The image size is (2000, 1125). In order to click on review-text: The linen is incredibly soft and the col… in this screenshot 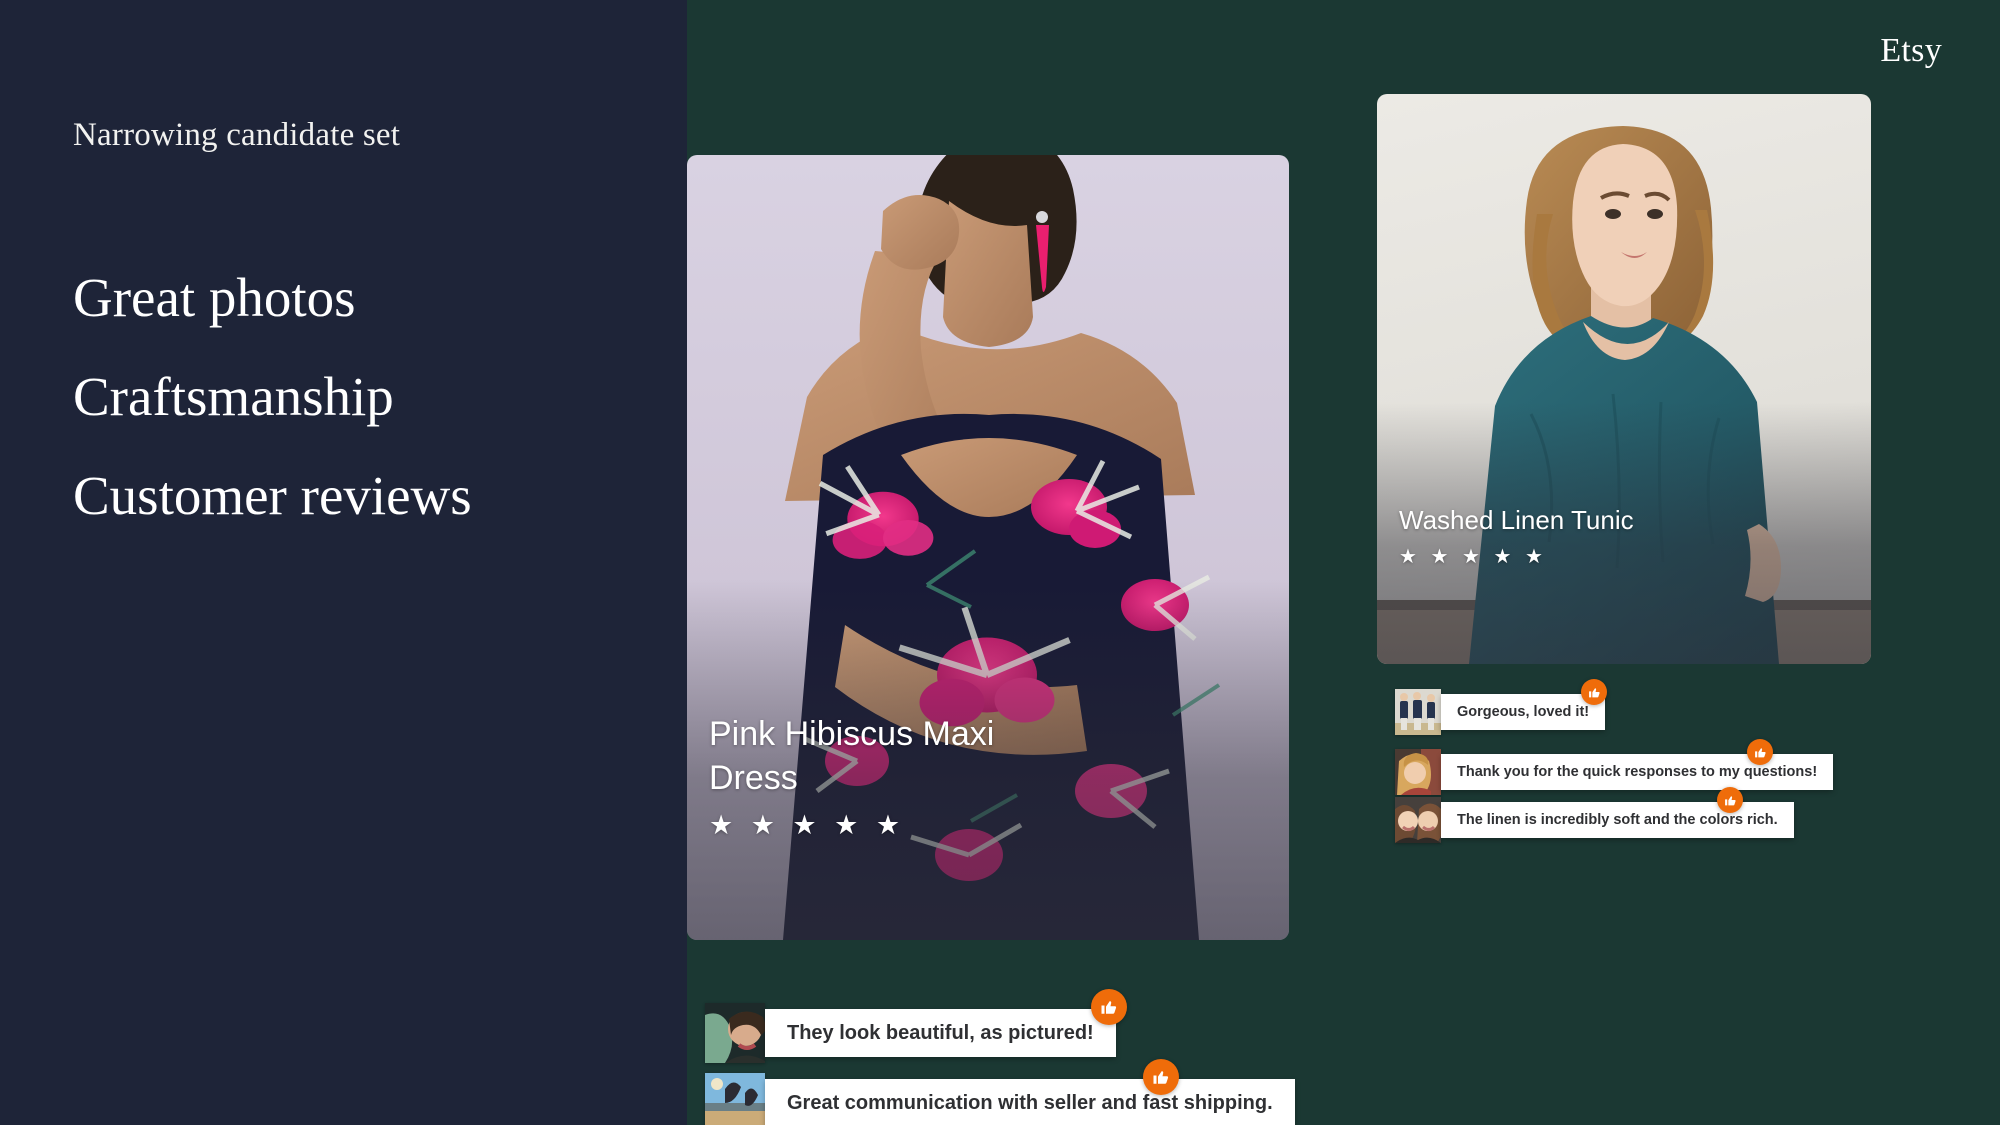, I will do `click(1617, 820)`.